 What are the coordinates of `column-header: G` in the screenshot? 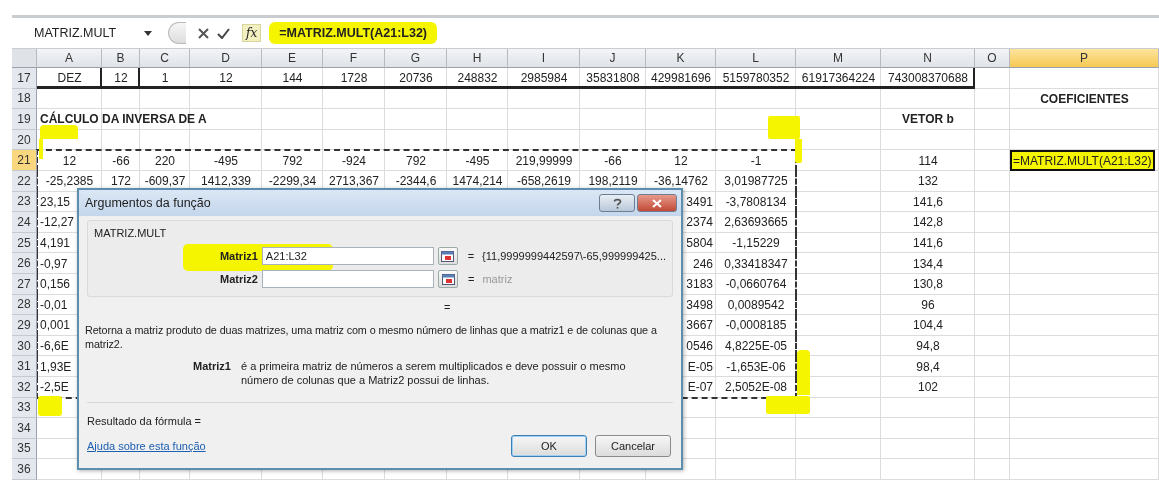 It's located at (416, 58).